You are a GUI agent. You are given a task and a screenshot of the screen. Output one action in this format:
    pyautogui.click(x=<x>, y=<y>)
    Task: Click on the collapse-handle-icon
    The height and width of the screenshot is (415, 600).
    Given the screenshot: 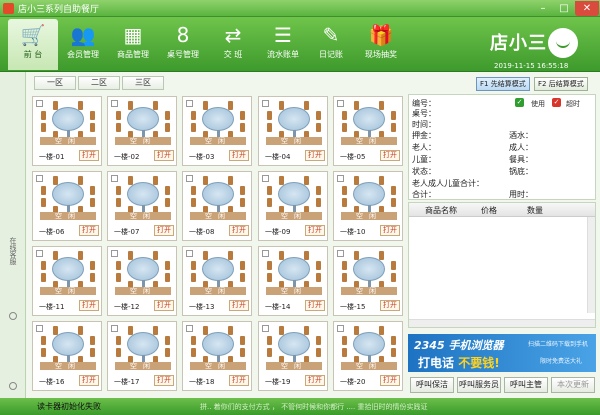 What is the action you would take?
    pyautogui.click(x=13, y=316)
    